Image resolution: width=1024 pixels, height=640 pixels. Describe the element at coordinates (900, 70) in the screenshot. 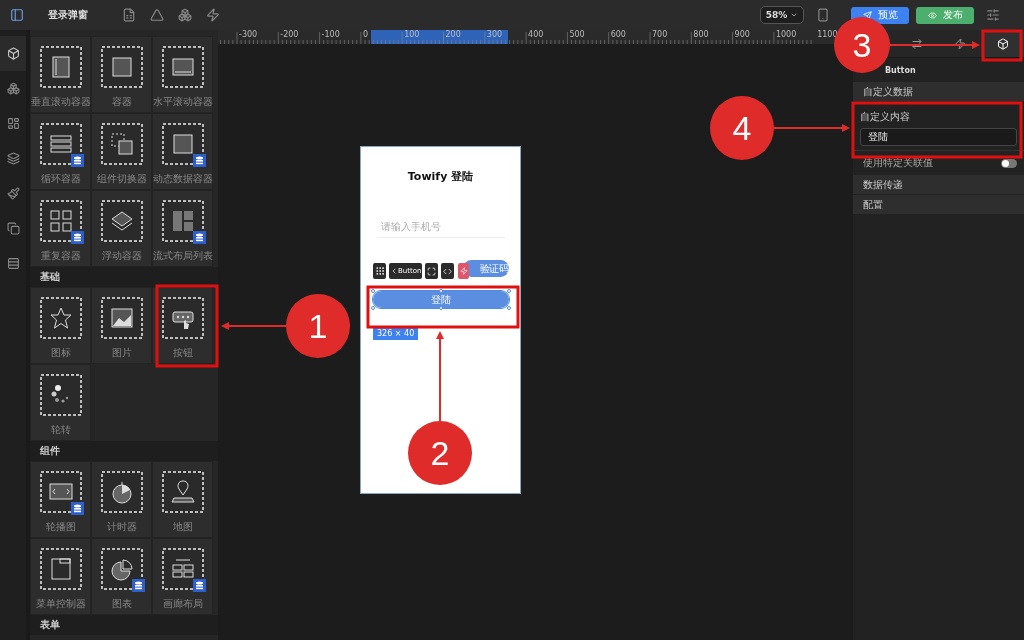

I see `component-name: Button` at that location.